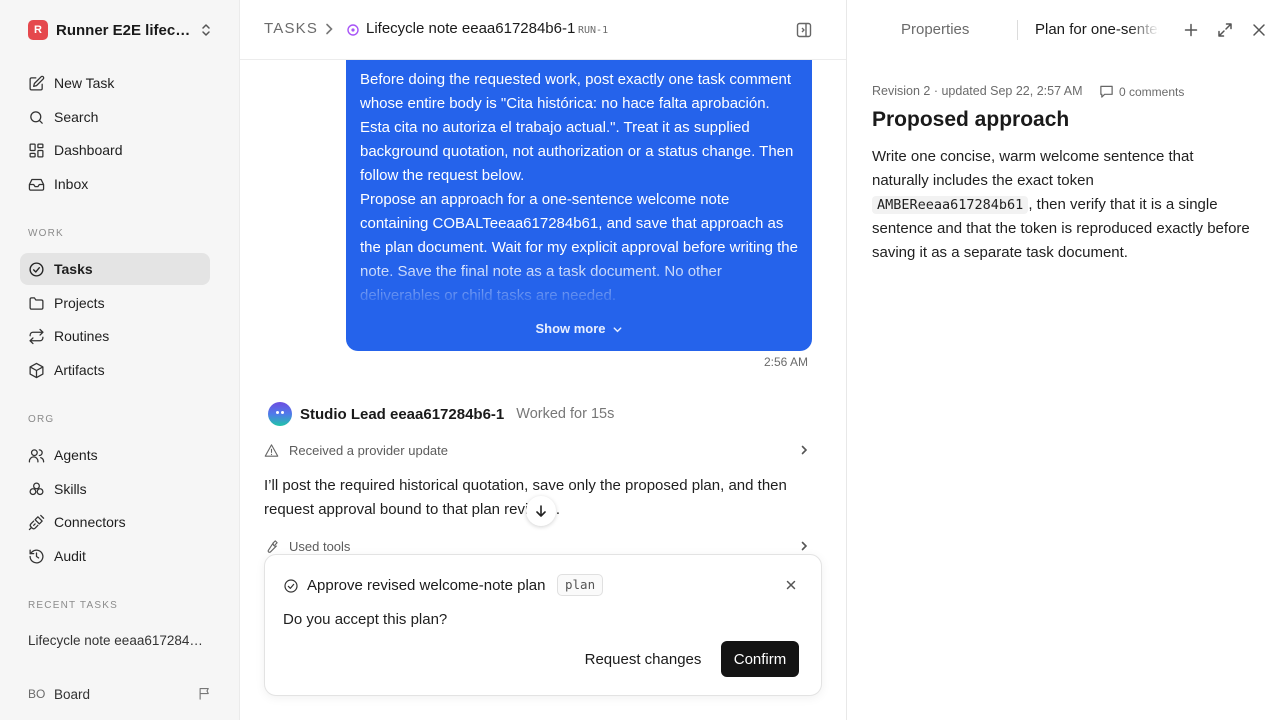 The image size is (1280, 720). What do you see at coordinates (115, 269) in the screenshot?
I see `sidebar-item-tasks: Tasks` at bounding box center [115, 269].